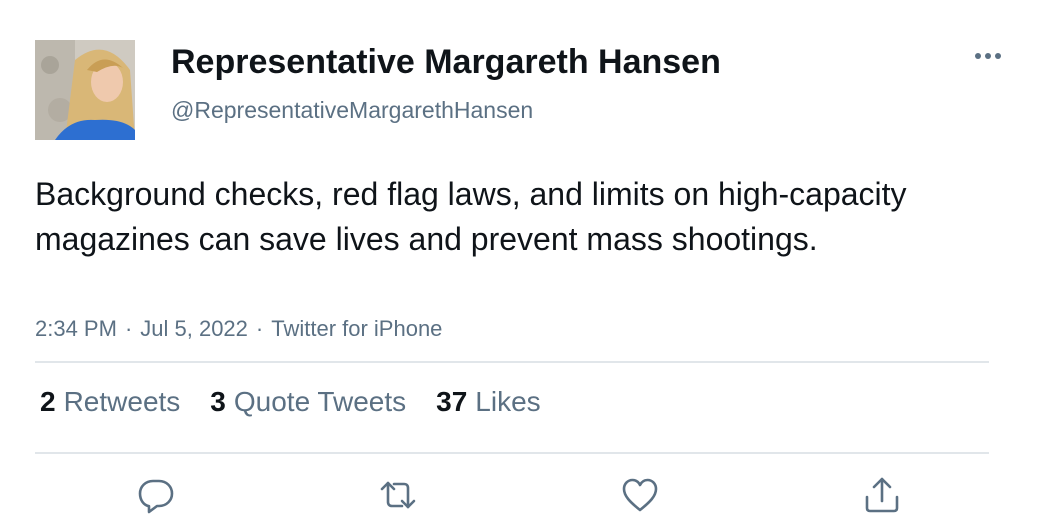 The height and width of the screenshot is (525, 1050). I want to click on profile-photo-icon, so click(85, 90).